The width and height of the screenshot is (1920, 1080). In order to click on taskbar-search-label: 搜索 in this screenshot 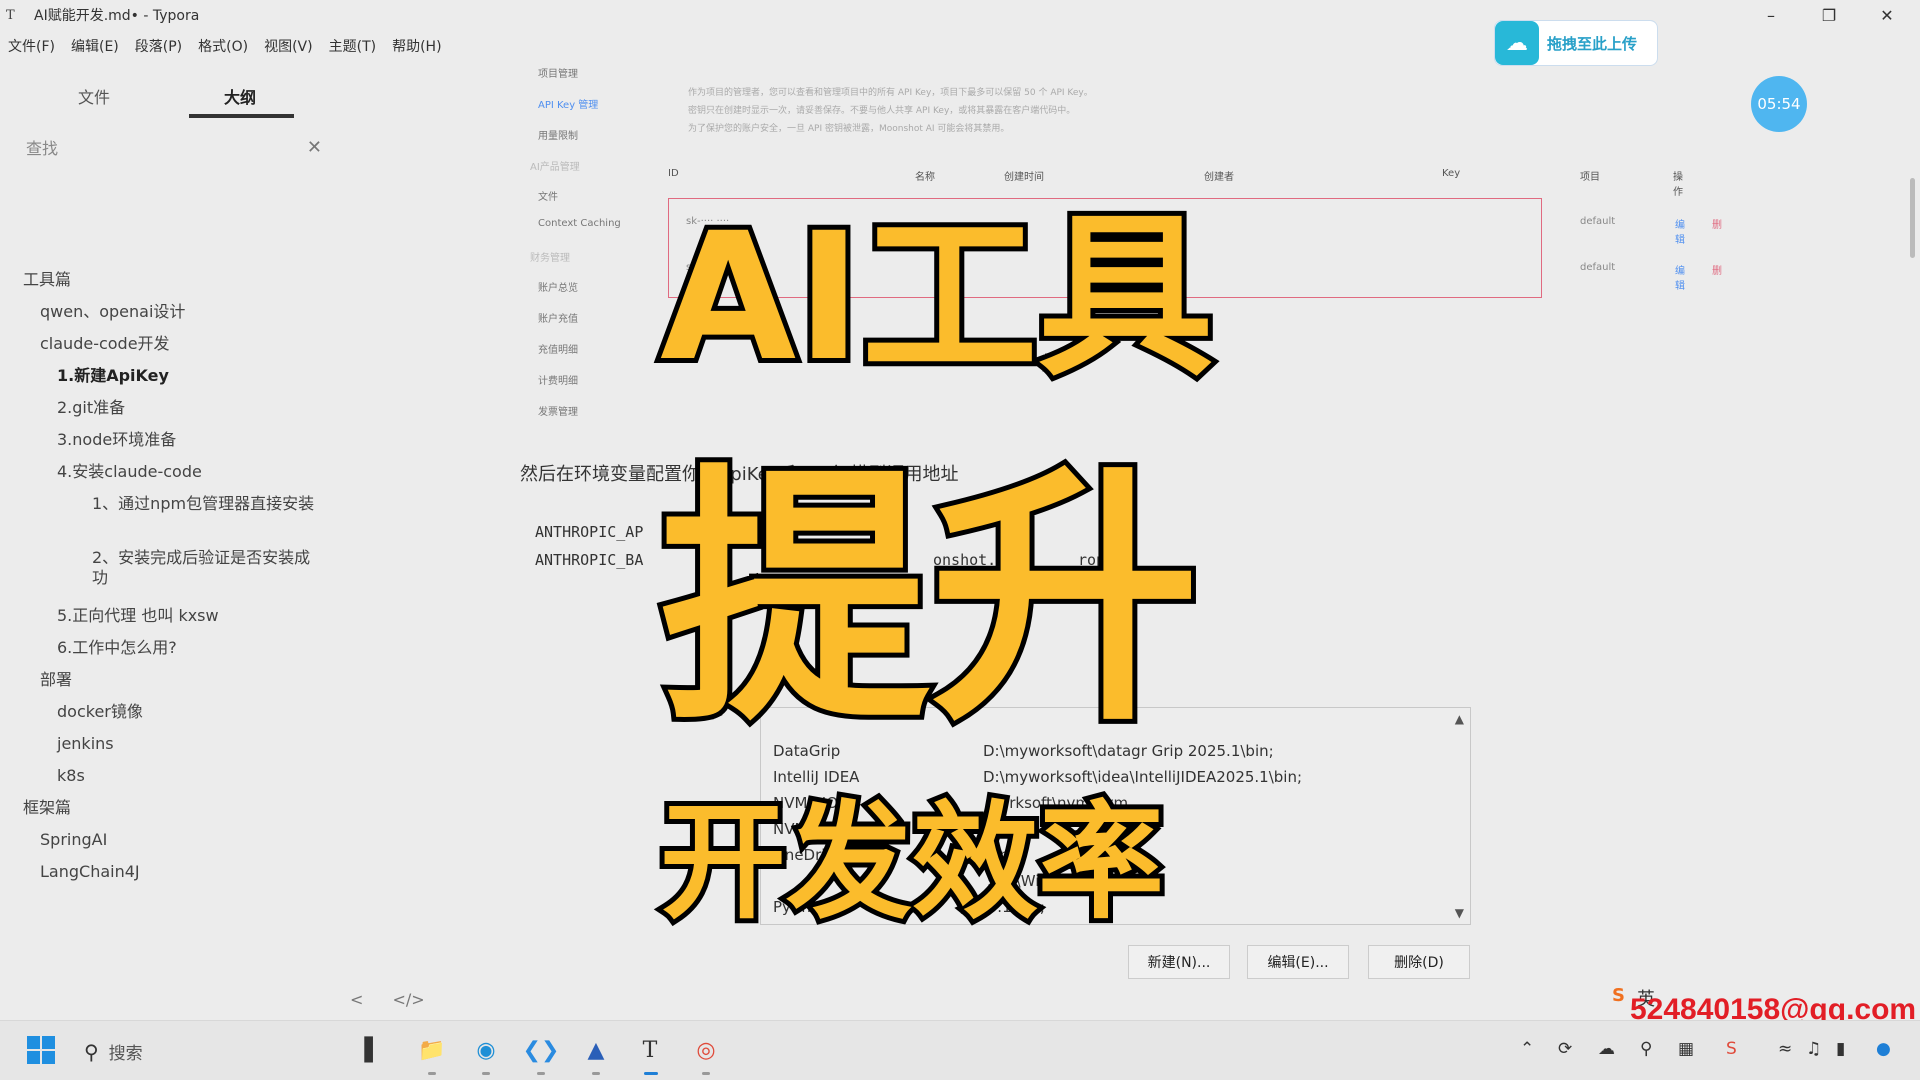, I will do `click(125, 1054)`.